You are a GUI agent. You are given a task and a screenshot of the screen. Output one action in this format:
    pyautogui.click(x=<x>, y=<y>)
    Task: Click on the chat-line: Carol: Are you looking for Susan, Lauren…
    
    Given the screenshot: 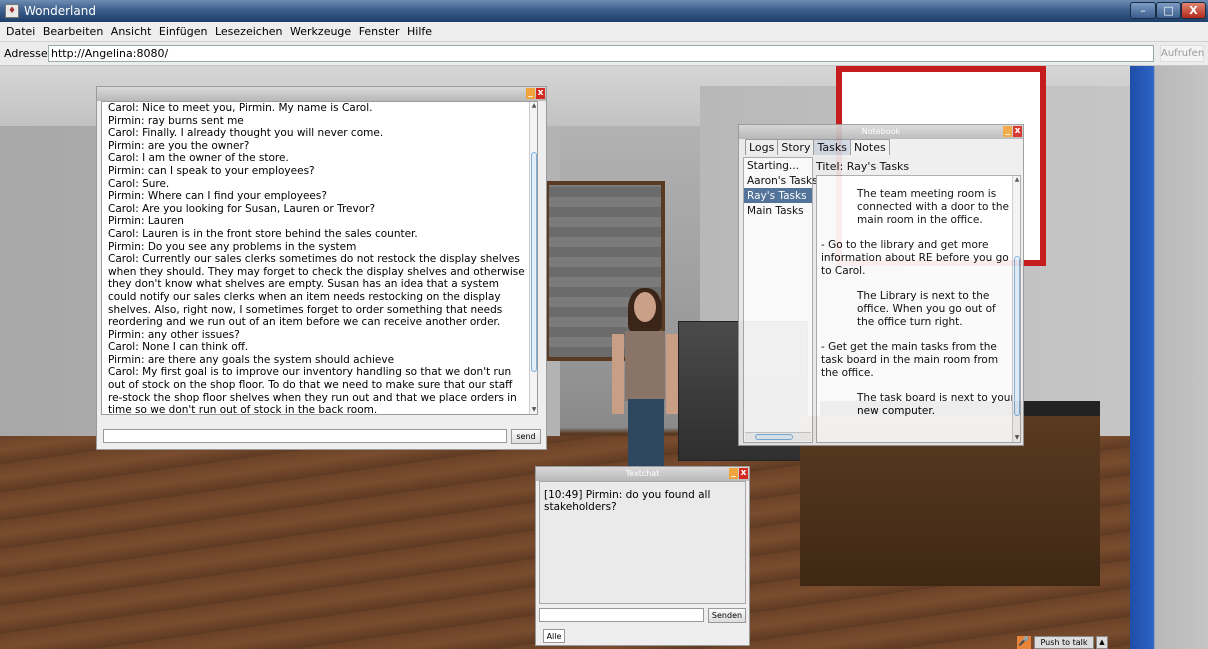 What is the action you would take?
    pyautogui.click(x=242, y=208)
    